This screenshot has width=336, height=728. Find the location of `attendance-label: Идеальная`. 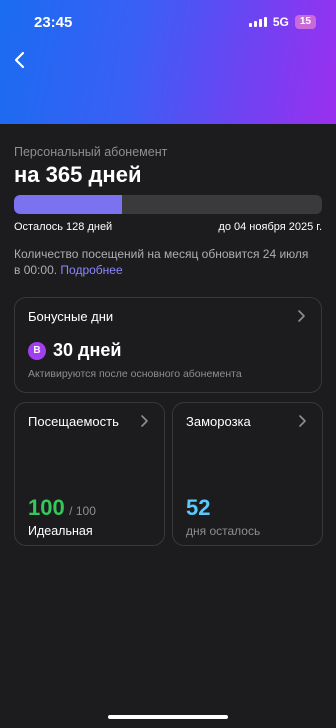

attendance-label: Идеальная is located at coordinates (60, 531).